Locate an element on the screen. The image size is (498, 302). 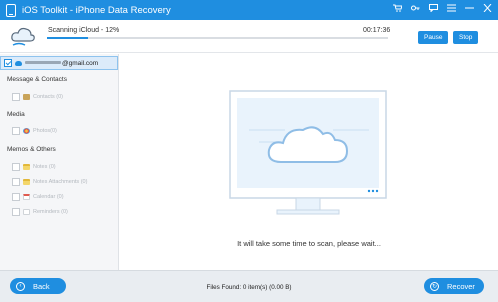
sidebar-item-notes-attachments: Notes Attachments (0) is located at coordinates (49, 182).